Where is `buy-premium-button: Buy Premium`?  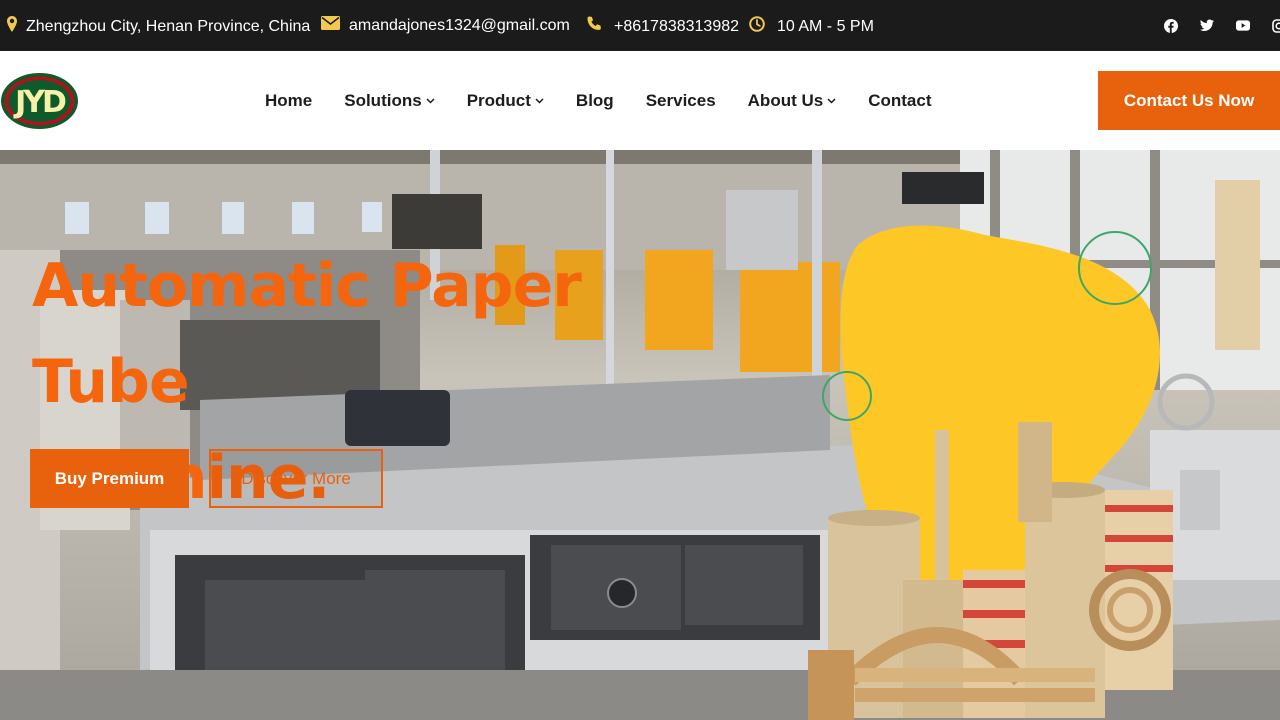
buy-premium-button: Buy Premium is located at coordinates (109, 478).